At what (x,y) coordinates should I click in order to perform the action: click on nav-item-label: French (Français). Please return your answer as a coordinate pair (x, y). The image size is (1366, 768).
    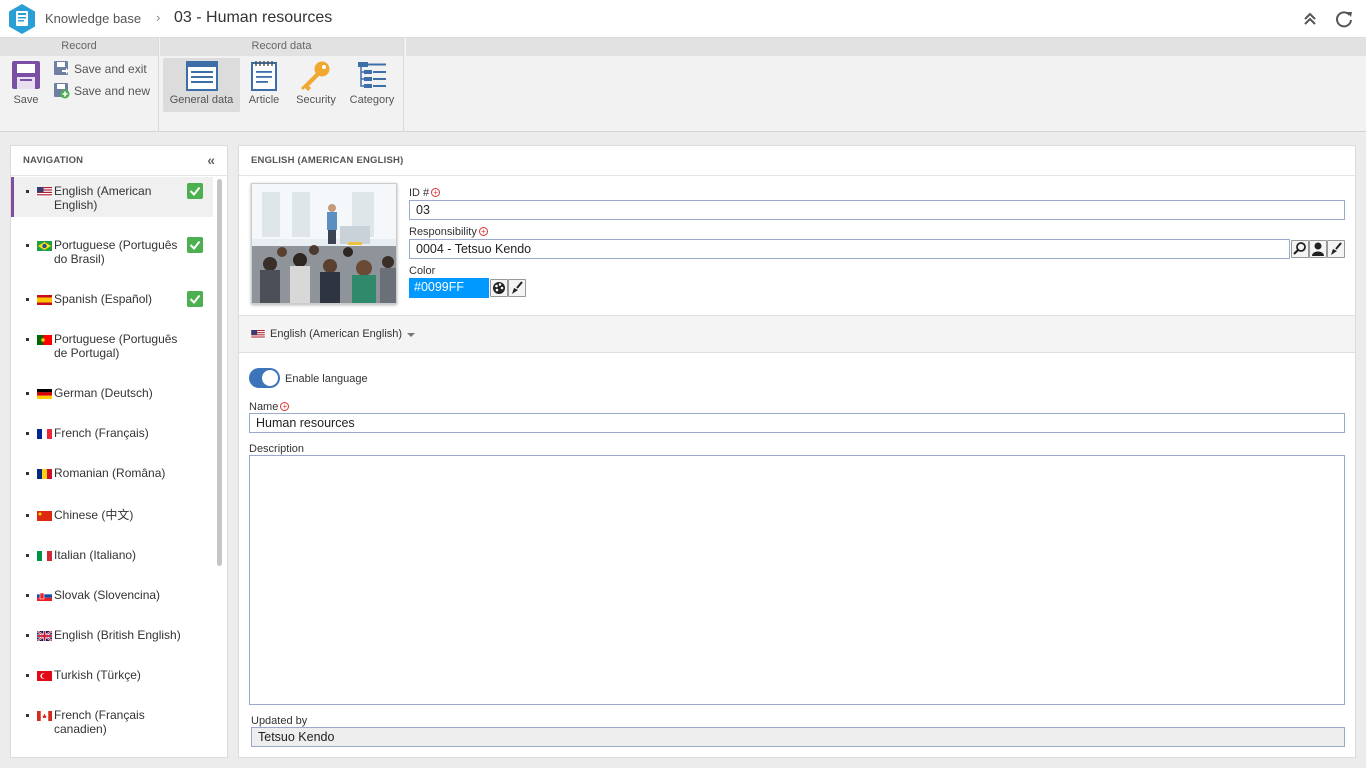
    Looking at the image, I should click on (101, 433).